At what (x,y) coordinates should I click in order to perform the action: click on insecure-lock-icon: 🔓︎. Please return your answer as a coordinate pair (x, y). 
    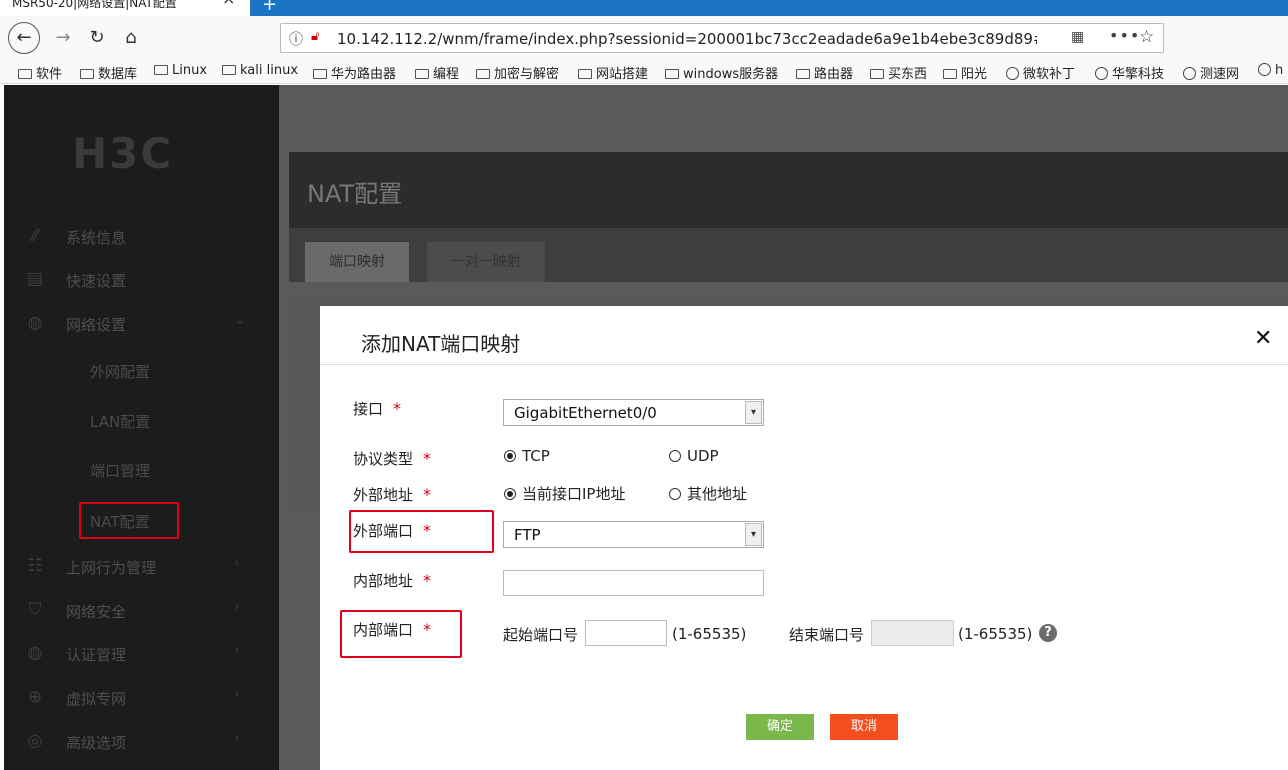
    Looking at the image, I should click on (315, 36).